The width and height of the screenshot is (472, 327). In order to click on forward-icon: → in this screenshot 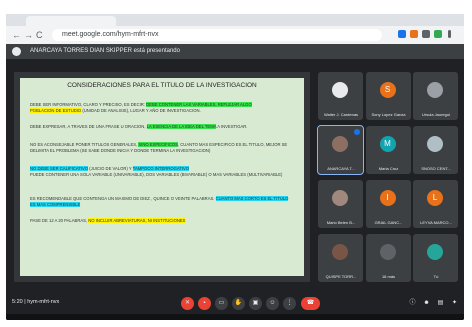, I will do `click(28, 35)`.